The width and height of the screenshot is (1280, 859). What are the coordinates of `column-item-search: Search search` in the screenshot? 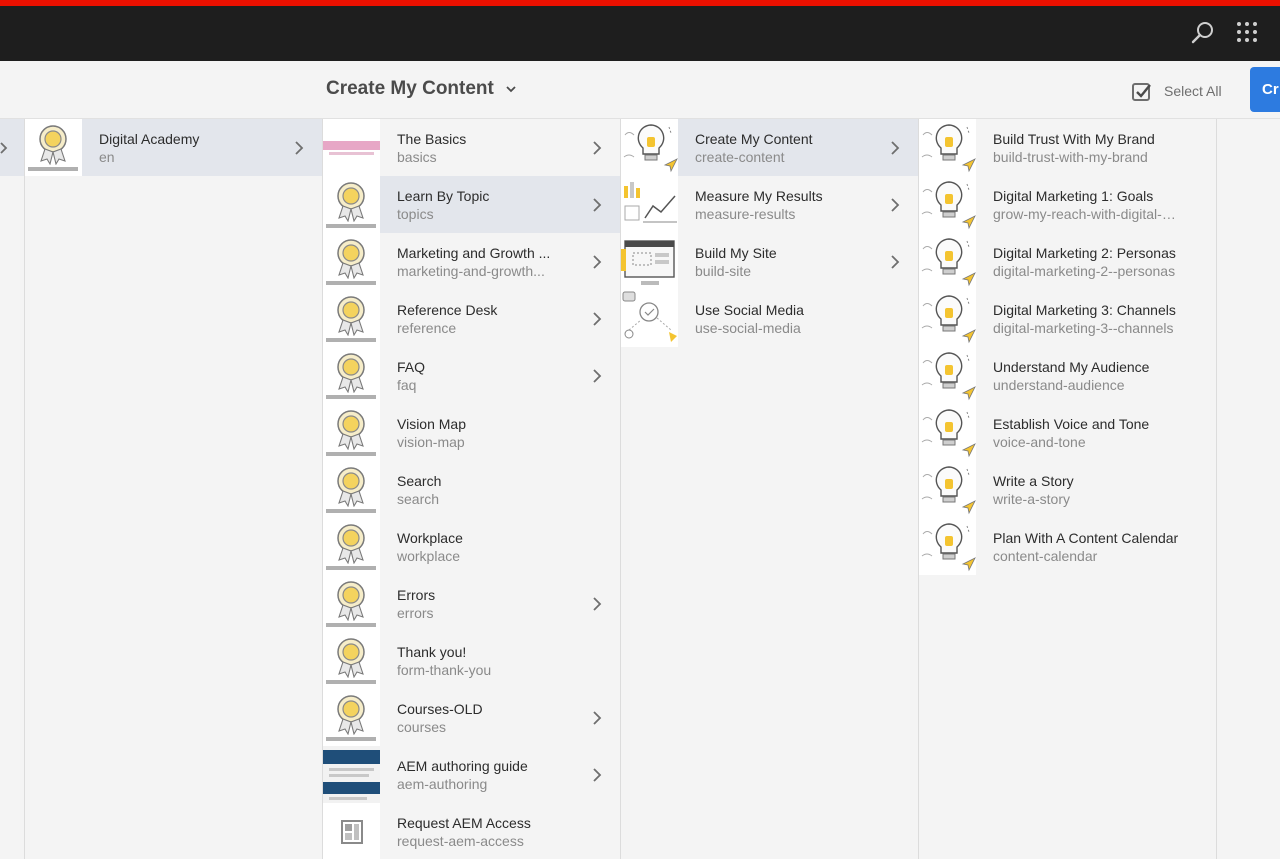 It's located at (471, 489).